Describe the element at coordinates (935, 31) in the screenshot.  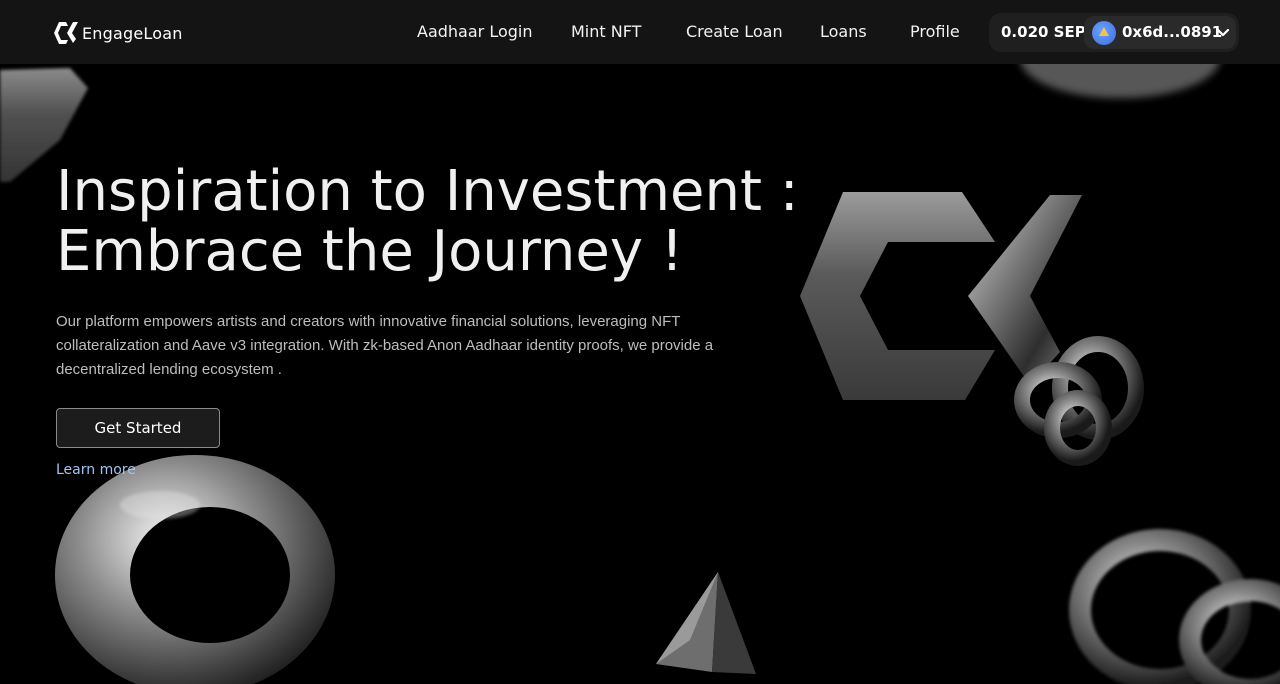
I see `nav-link-profile: Profile` at that location.